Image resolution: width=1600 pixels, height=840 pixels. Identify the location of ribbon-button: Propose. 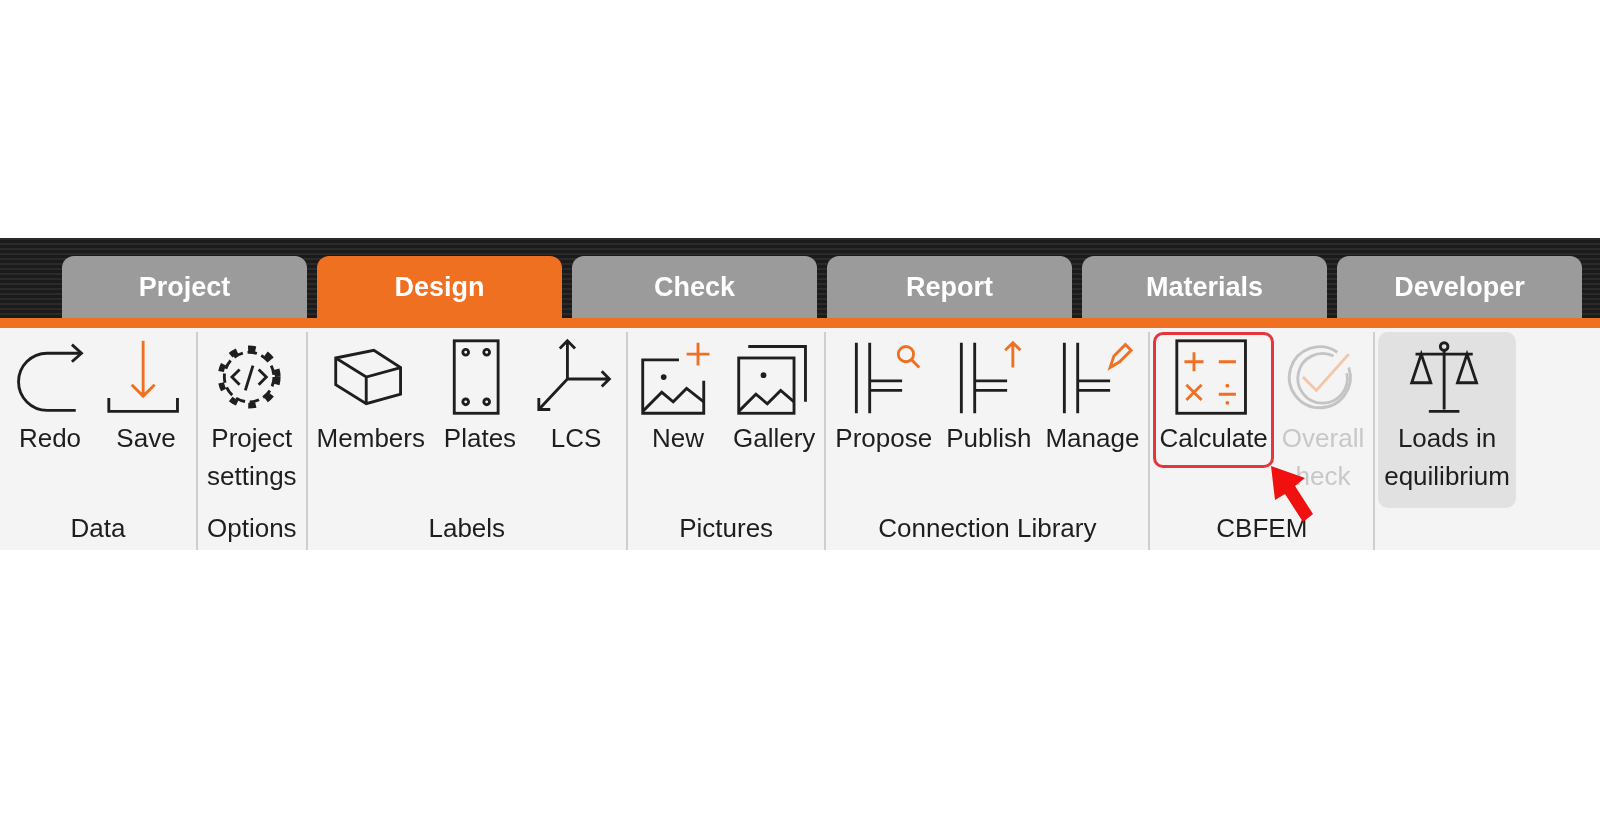
(884, 400).